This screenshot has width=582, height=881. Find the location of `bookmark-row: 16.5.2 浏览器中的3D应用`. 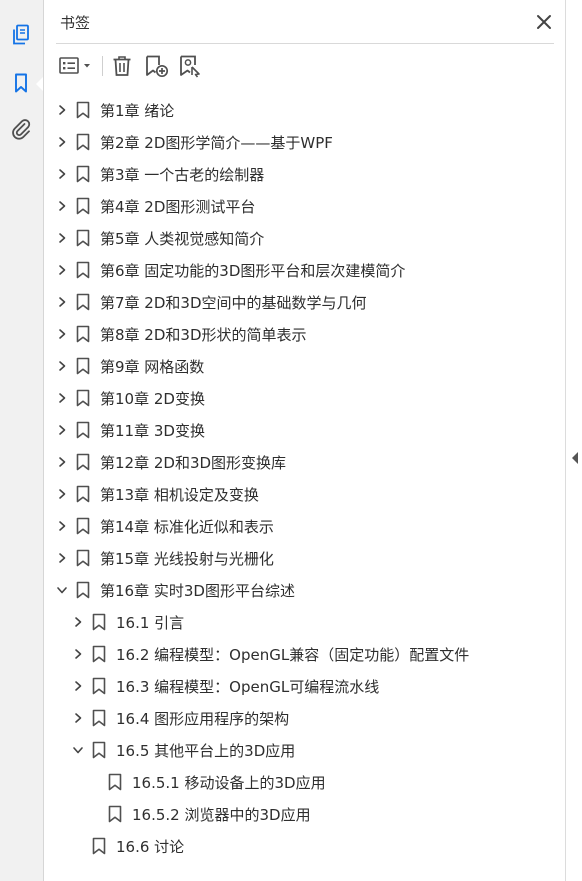

bookmark-row: 16.5.2 浏览器中的3D应用 is located at coordinates (198, 814).